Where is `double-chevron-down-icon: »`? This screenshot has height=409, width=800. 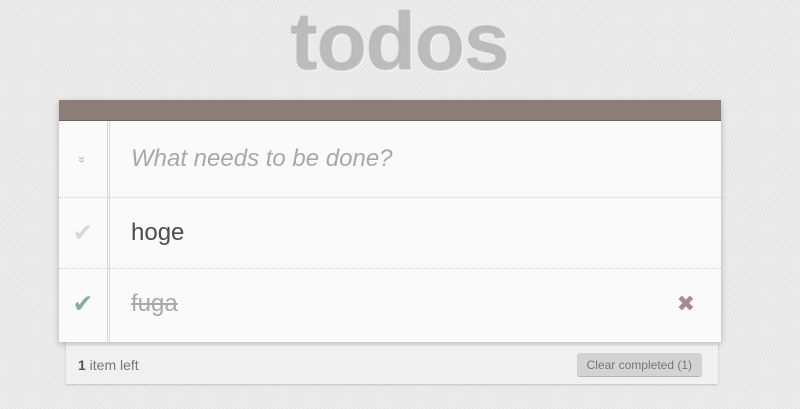 double-chevron-down-icon: » is located at coordinates (83, 159).